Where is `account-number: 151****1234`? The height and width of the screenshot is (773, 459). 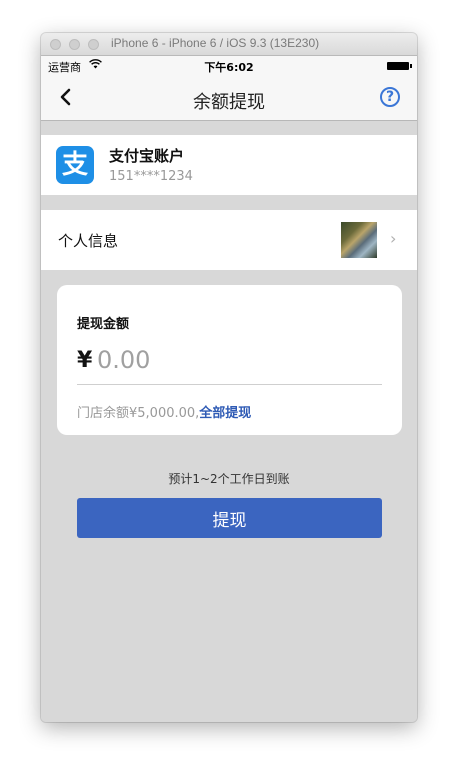 account-number: 151****1234 is located at coordinates (151, 176).